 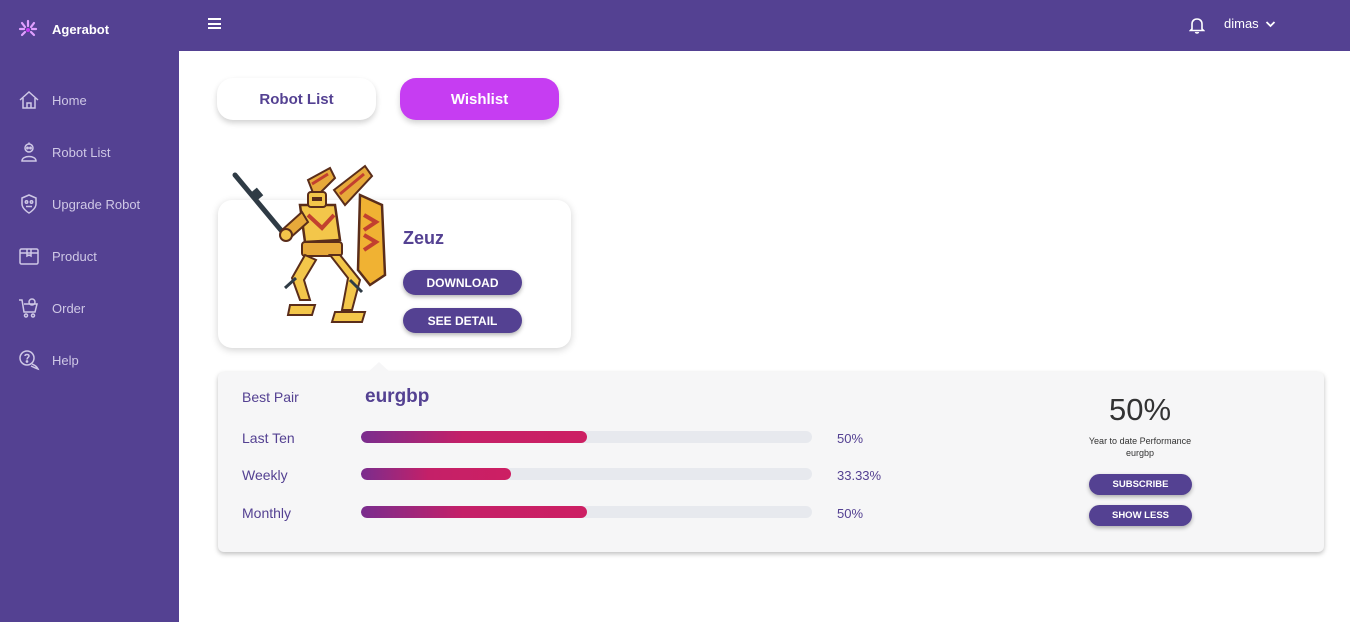 I want to click on best-pair-label: Best Pair, so click(x=270, y=397).